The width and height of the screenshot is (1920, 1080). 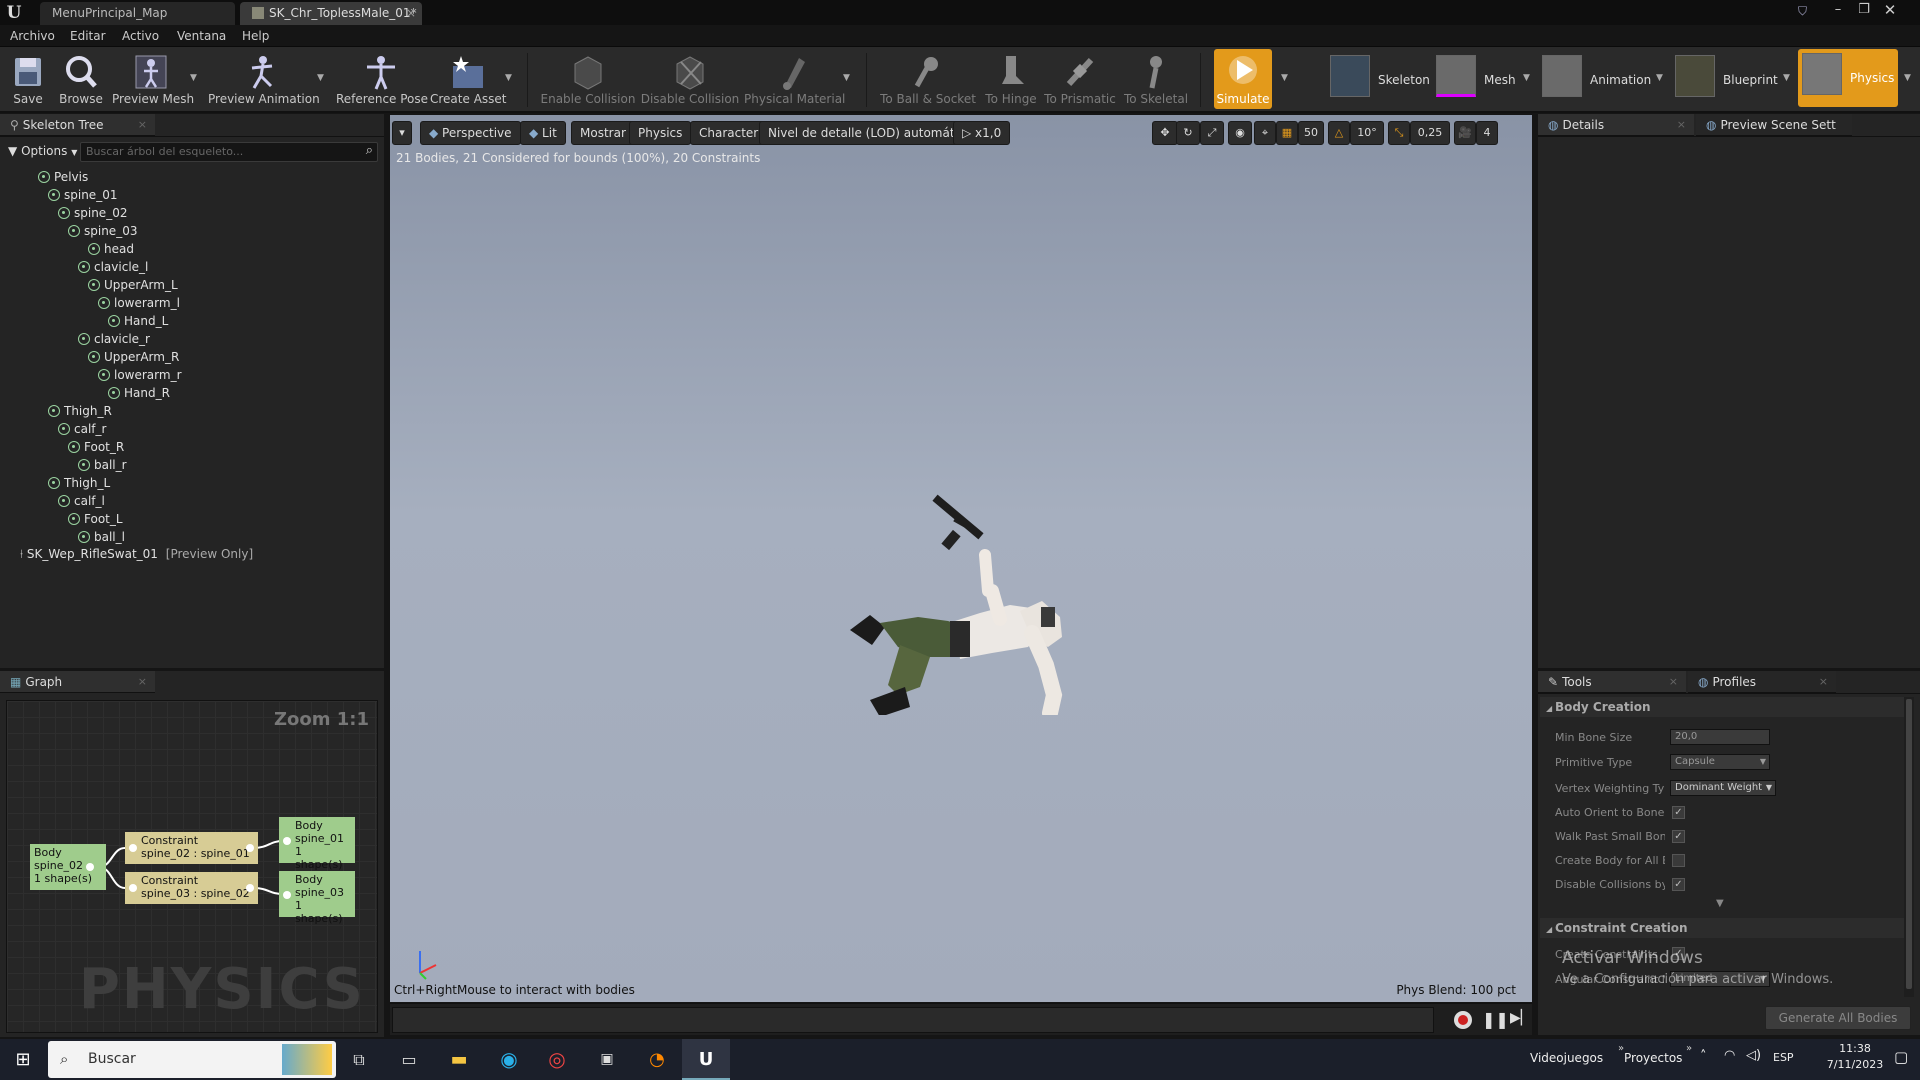 I want to click on tab-details: ◍ Details ×, so click(x=1616, y=125).